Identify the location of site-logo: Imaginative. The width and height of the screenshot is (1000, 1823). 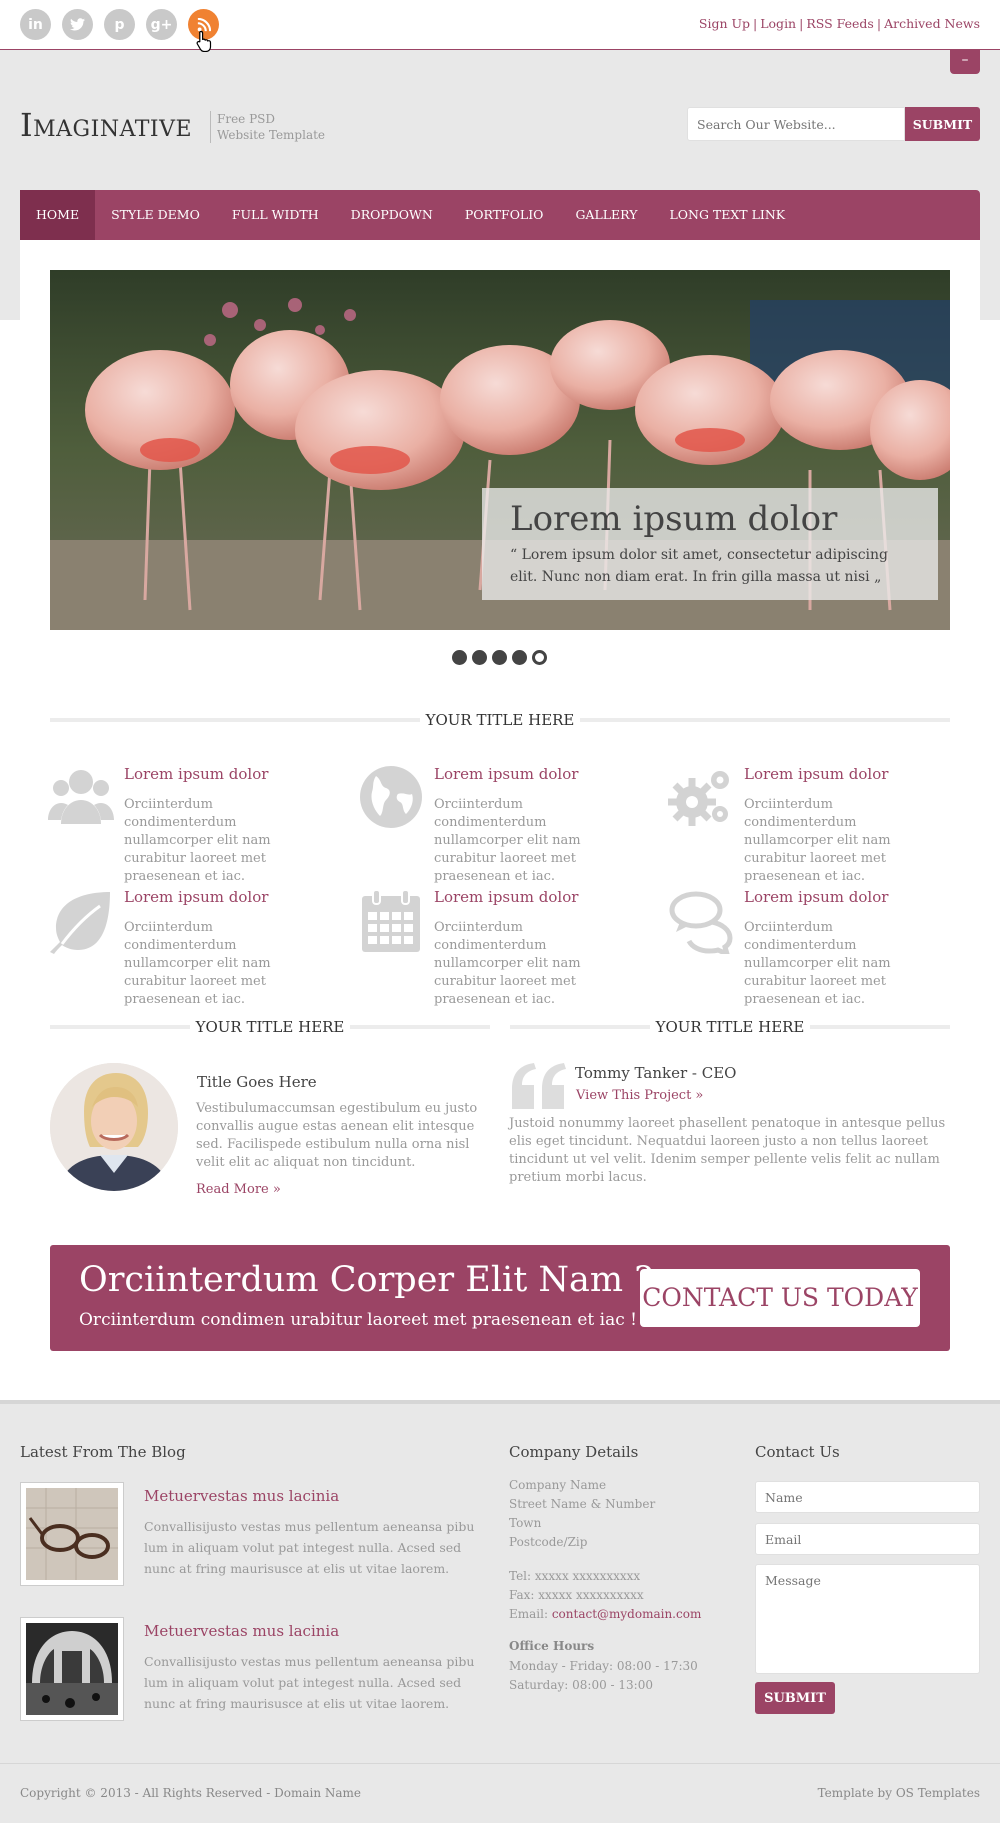
(106, 125).